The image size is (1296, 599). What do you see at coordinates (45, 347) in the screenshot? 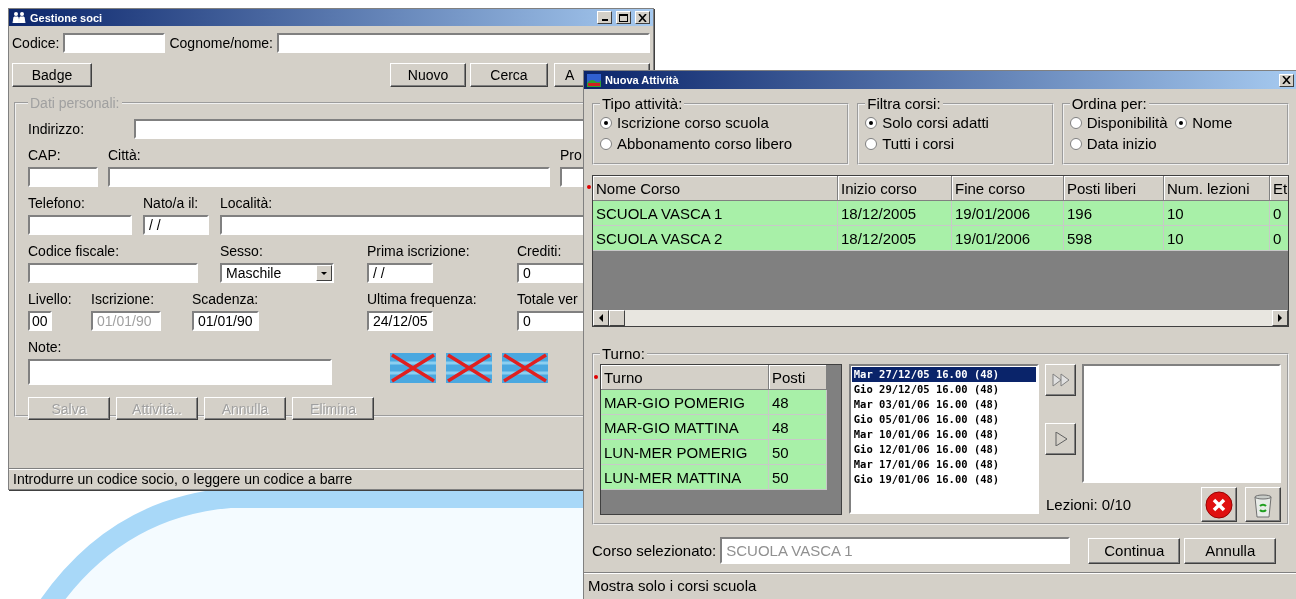
I see `field-label: Note:` at bounding box center [45, 347].